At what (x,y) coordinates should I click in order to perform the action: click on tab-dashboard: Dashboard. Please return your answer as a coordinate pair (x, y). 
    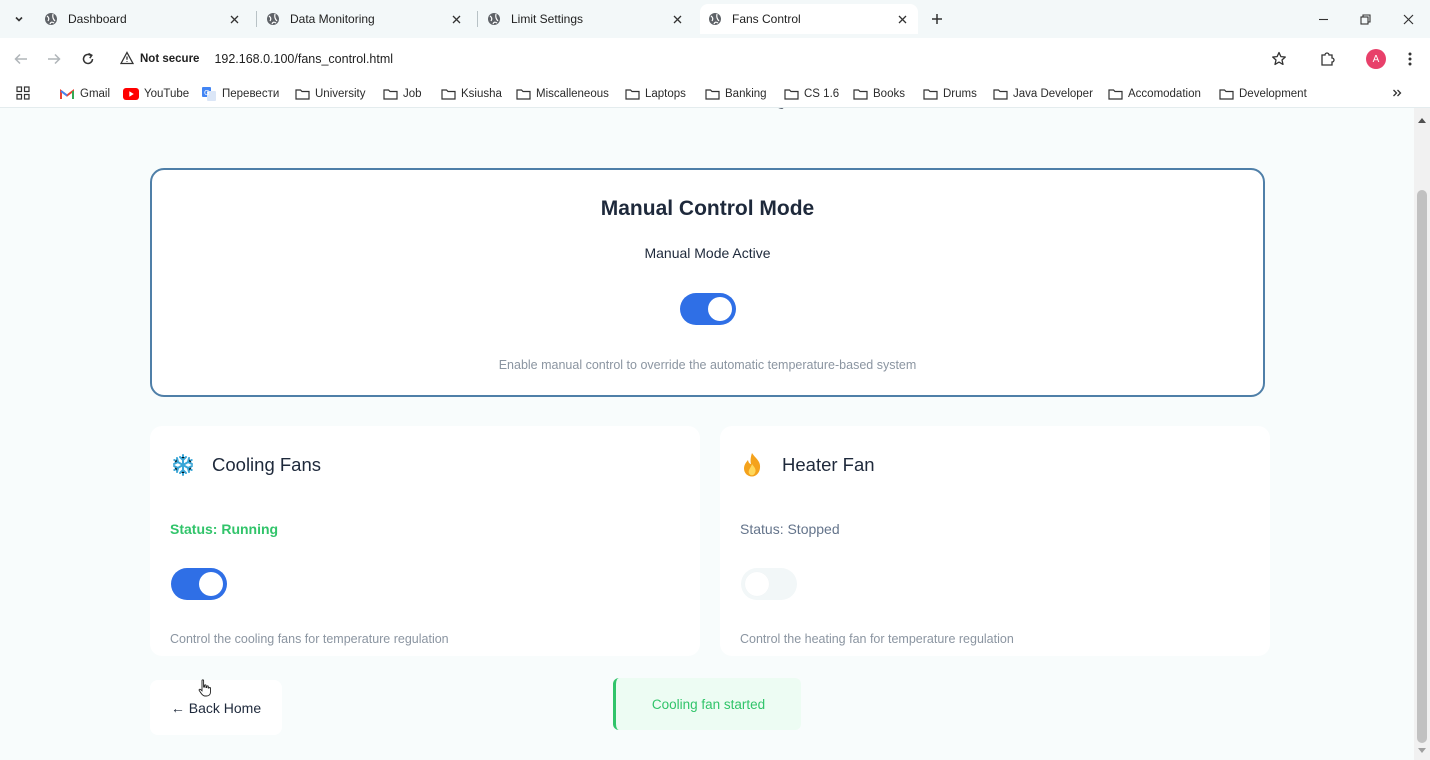
    Looking at the image, I should click on (143, 19).